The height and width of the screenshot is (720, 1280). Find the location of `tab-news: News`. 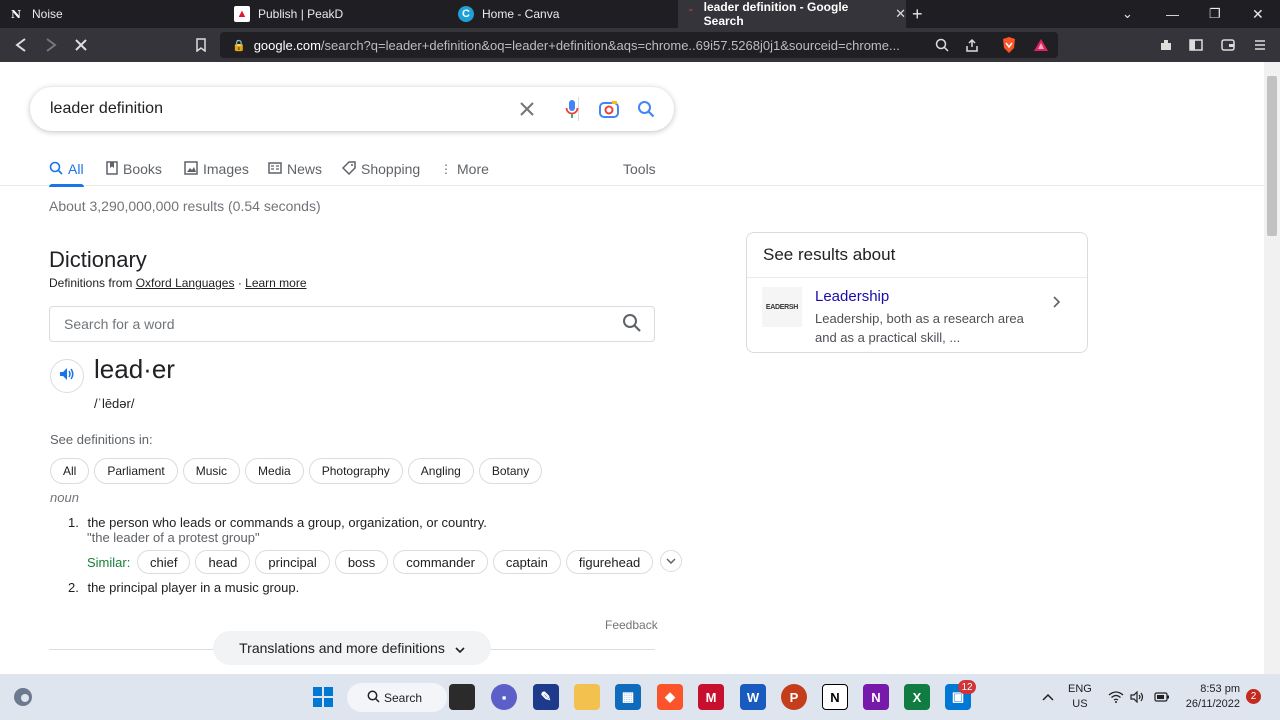

tab-news: News is located at coordinates (295, 169).